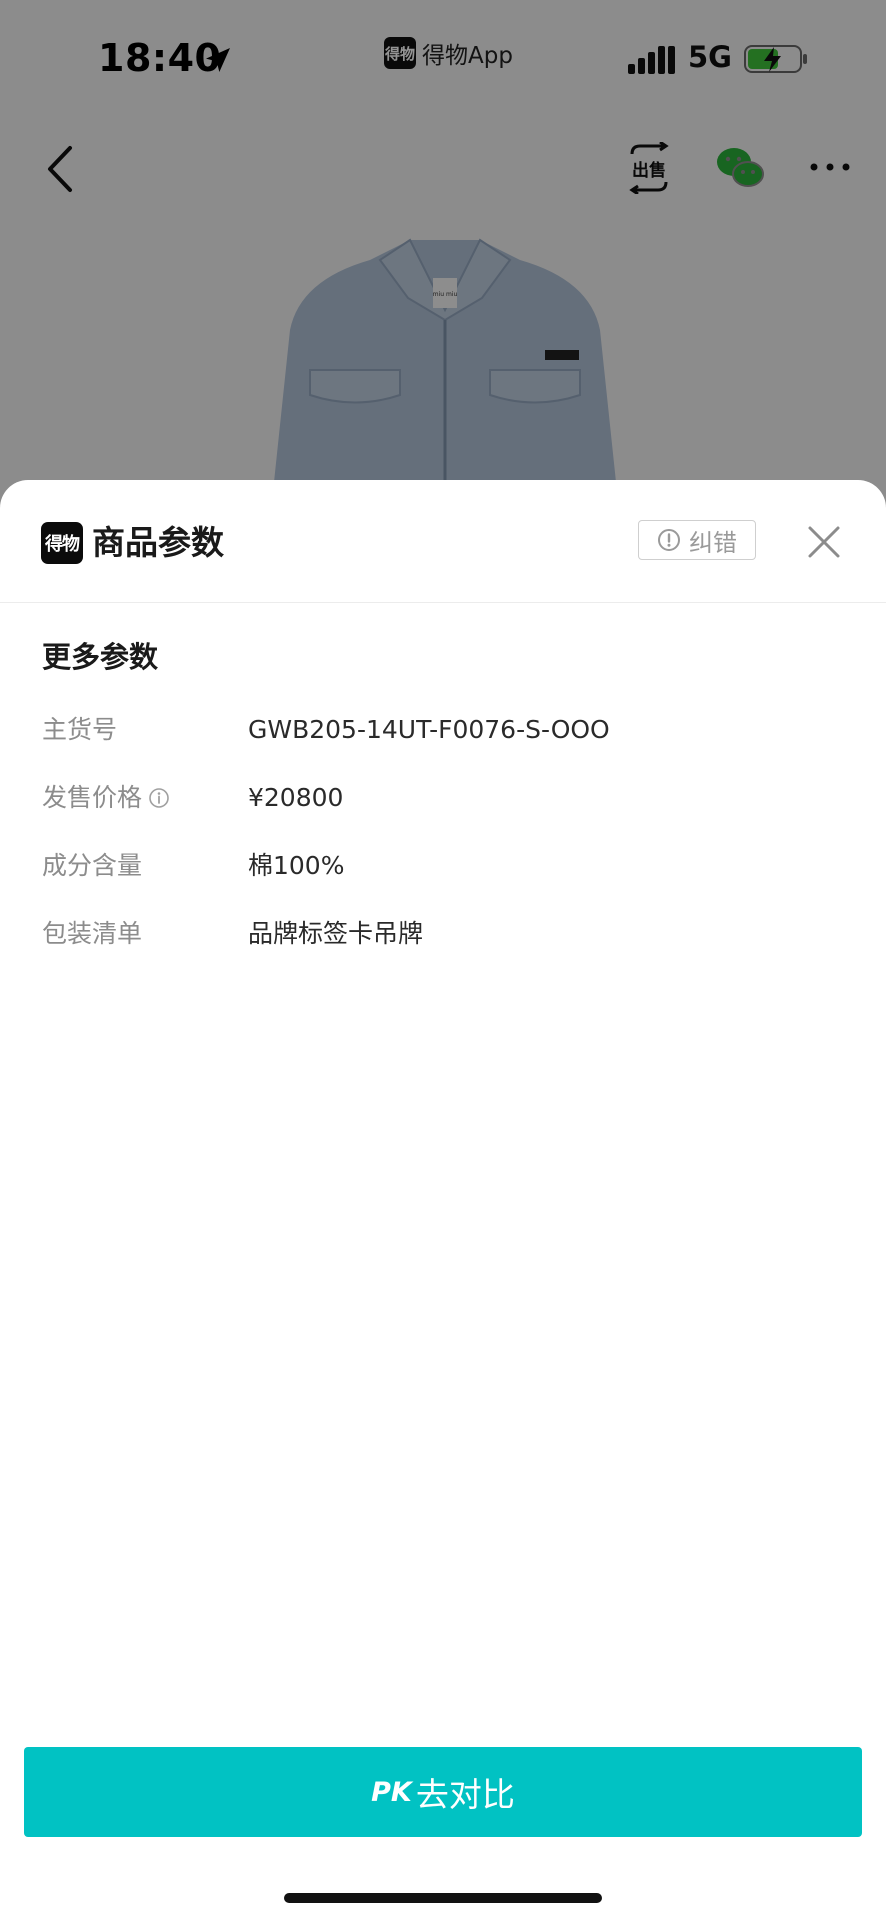  I want to click on pk-compare-label: 去对比, so click(465, 1794).